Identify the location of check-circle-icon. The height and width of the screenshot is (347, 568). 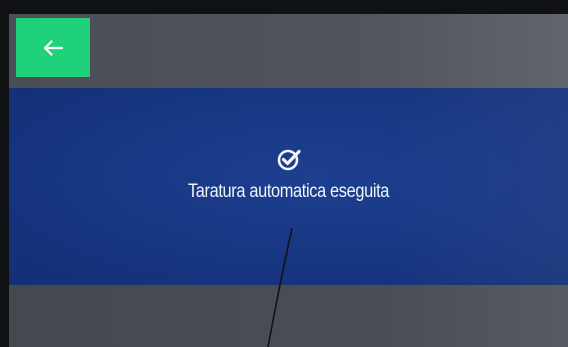
(289, 160).